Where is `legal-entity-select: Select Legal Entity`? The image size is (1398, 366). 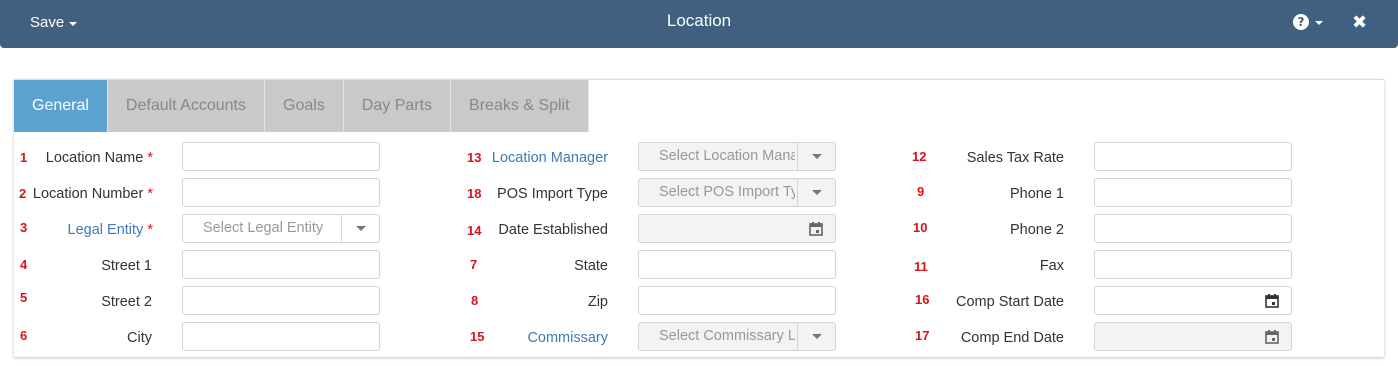 legal-entity-select: Select Legal Entity is located at coordinates (281, 228).